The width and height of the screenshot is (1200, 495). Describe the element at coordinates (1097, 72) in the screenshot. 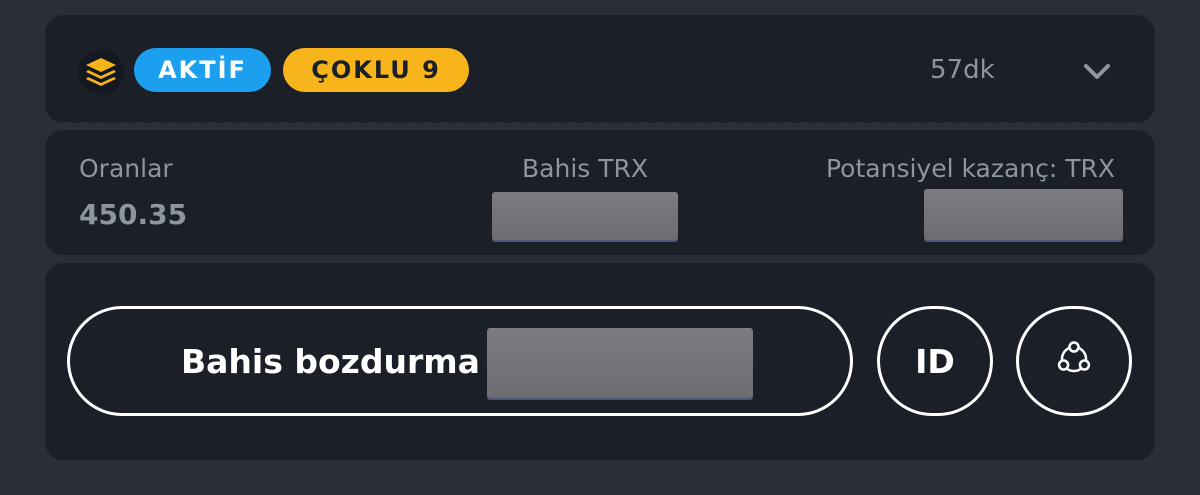

I see `chevron-down-icon` at that location.